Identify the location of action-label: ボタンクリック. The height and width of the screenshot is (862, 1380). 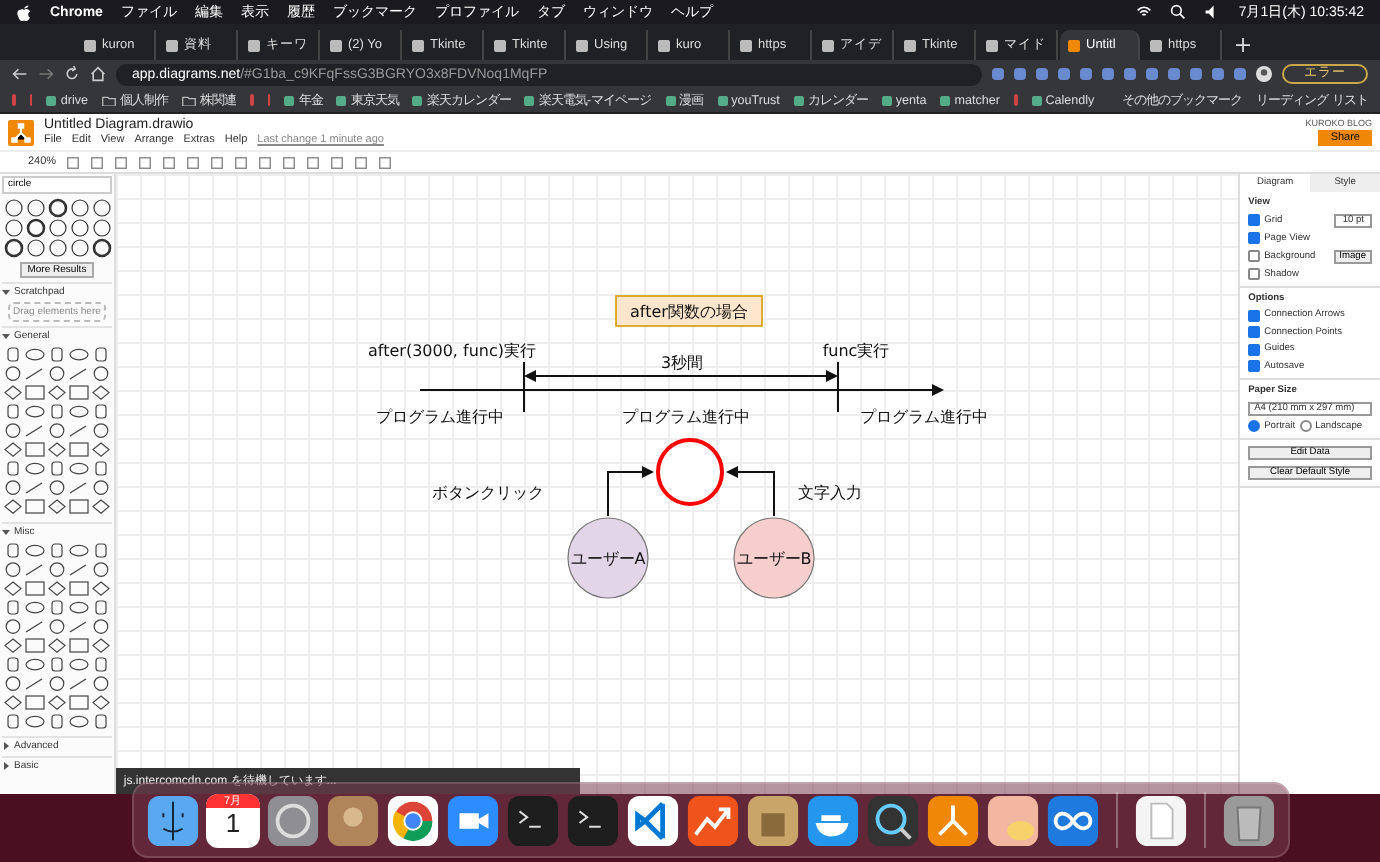
(487, 493).